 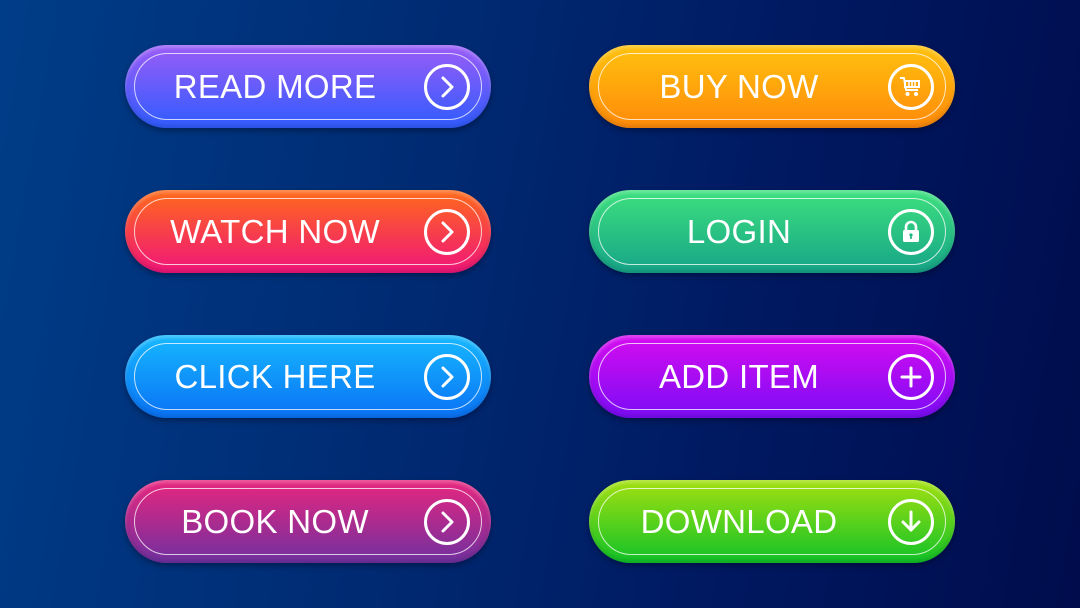 I want to click on book-now-button: BOOK NOW, so click(x=308, y=521).